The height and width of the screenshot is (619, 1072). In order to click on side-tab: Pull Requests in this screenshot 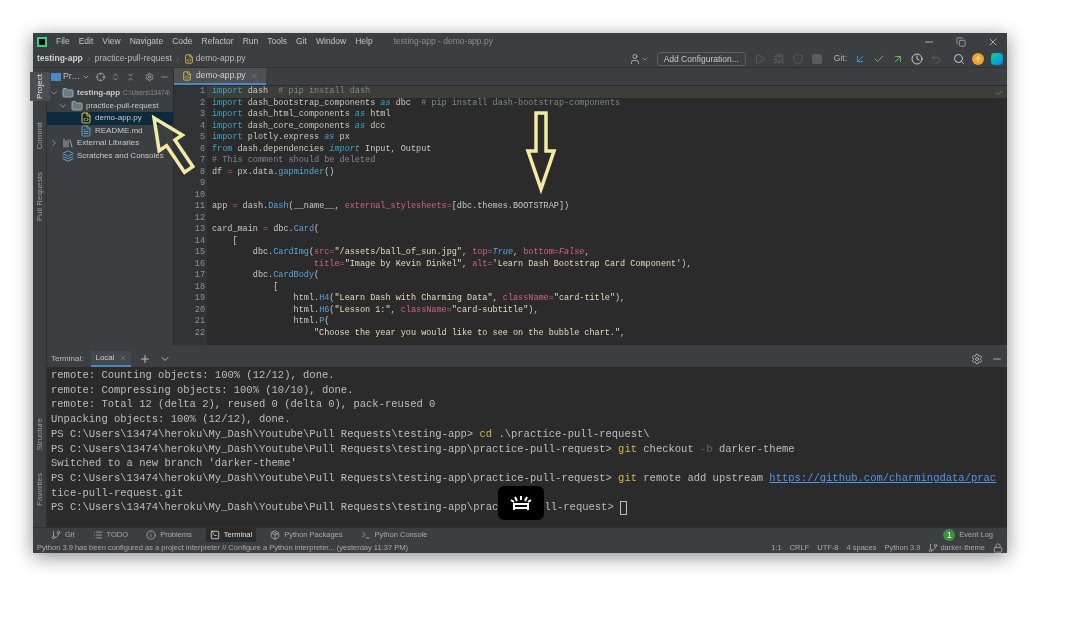, I will do `click(39, 197)`.